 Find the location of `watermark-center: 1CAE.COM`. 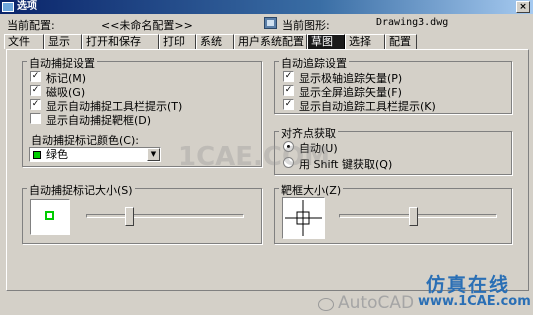

watermark-center: 1CAE.COM is located at coordinates (254, 157).